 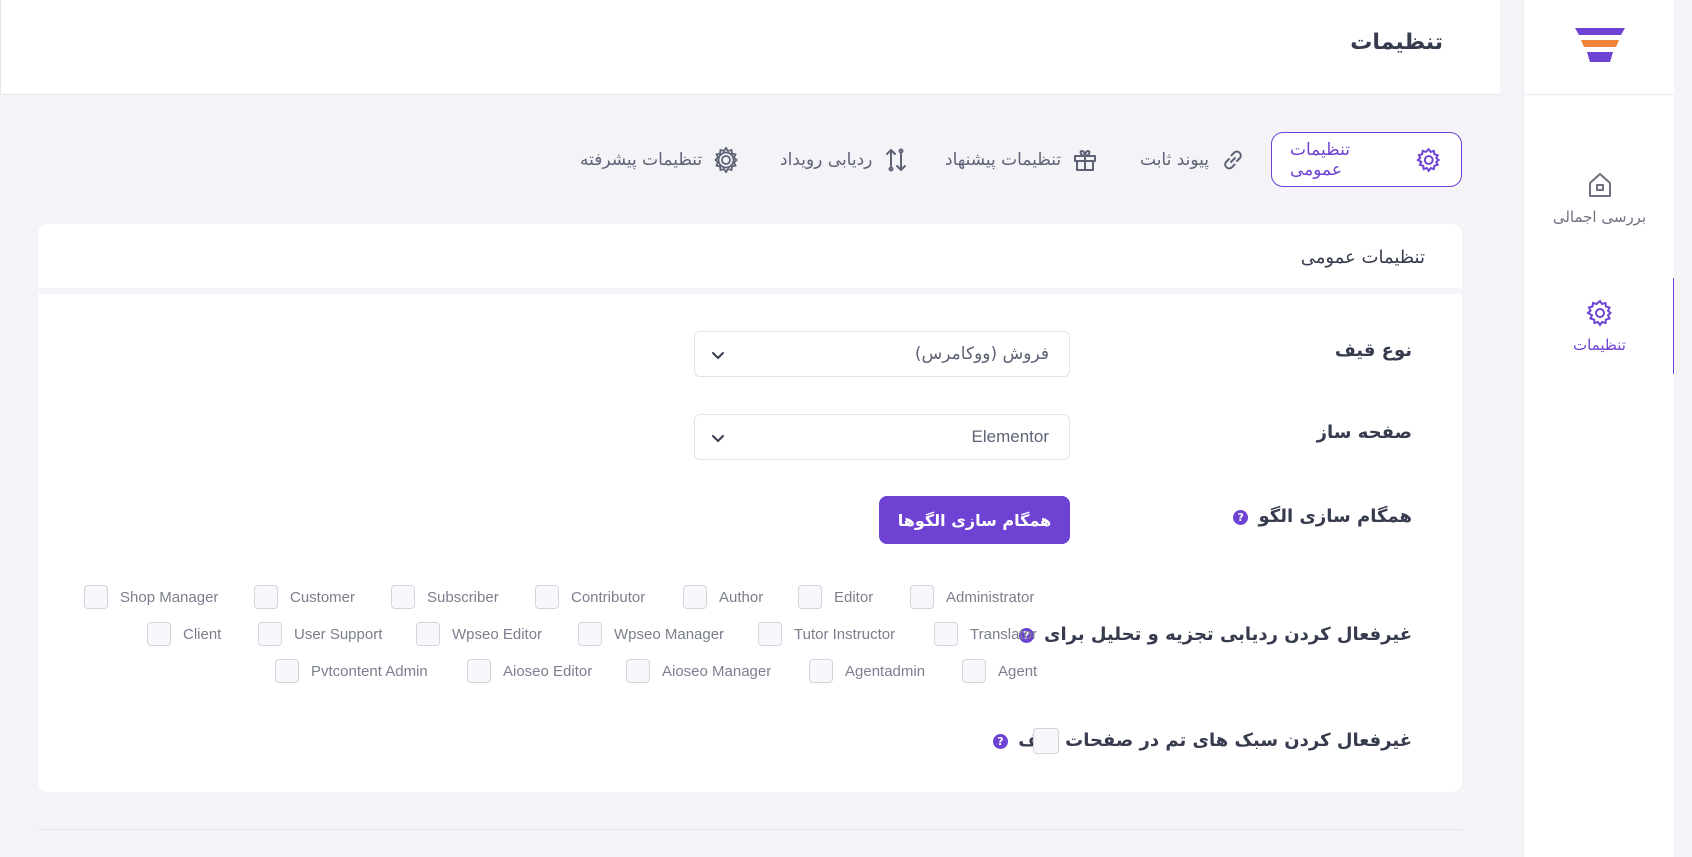 I want to click on role-checkbox-shop-manager: Shop Manager, so click(x=151, y=597).